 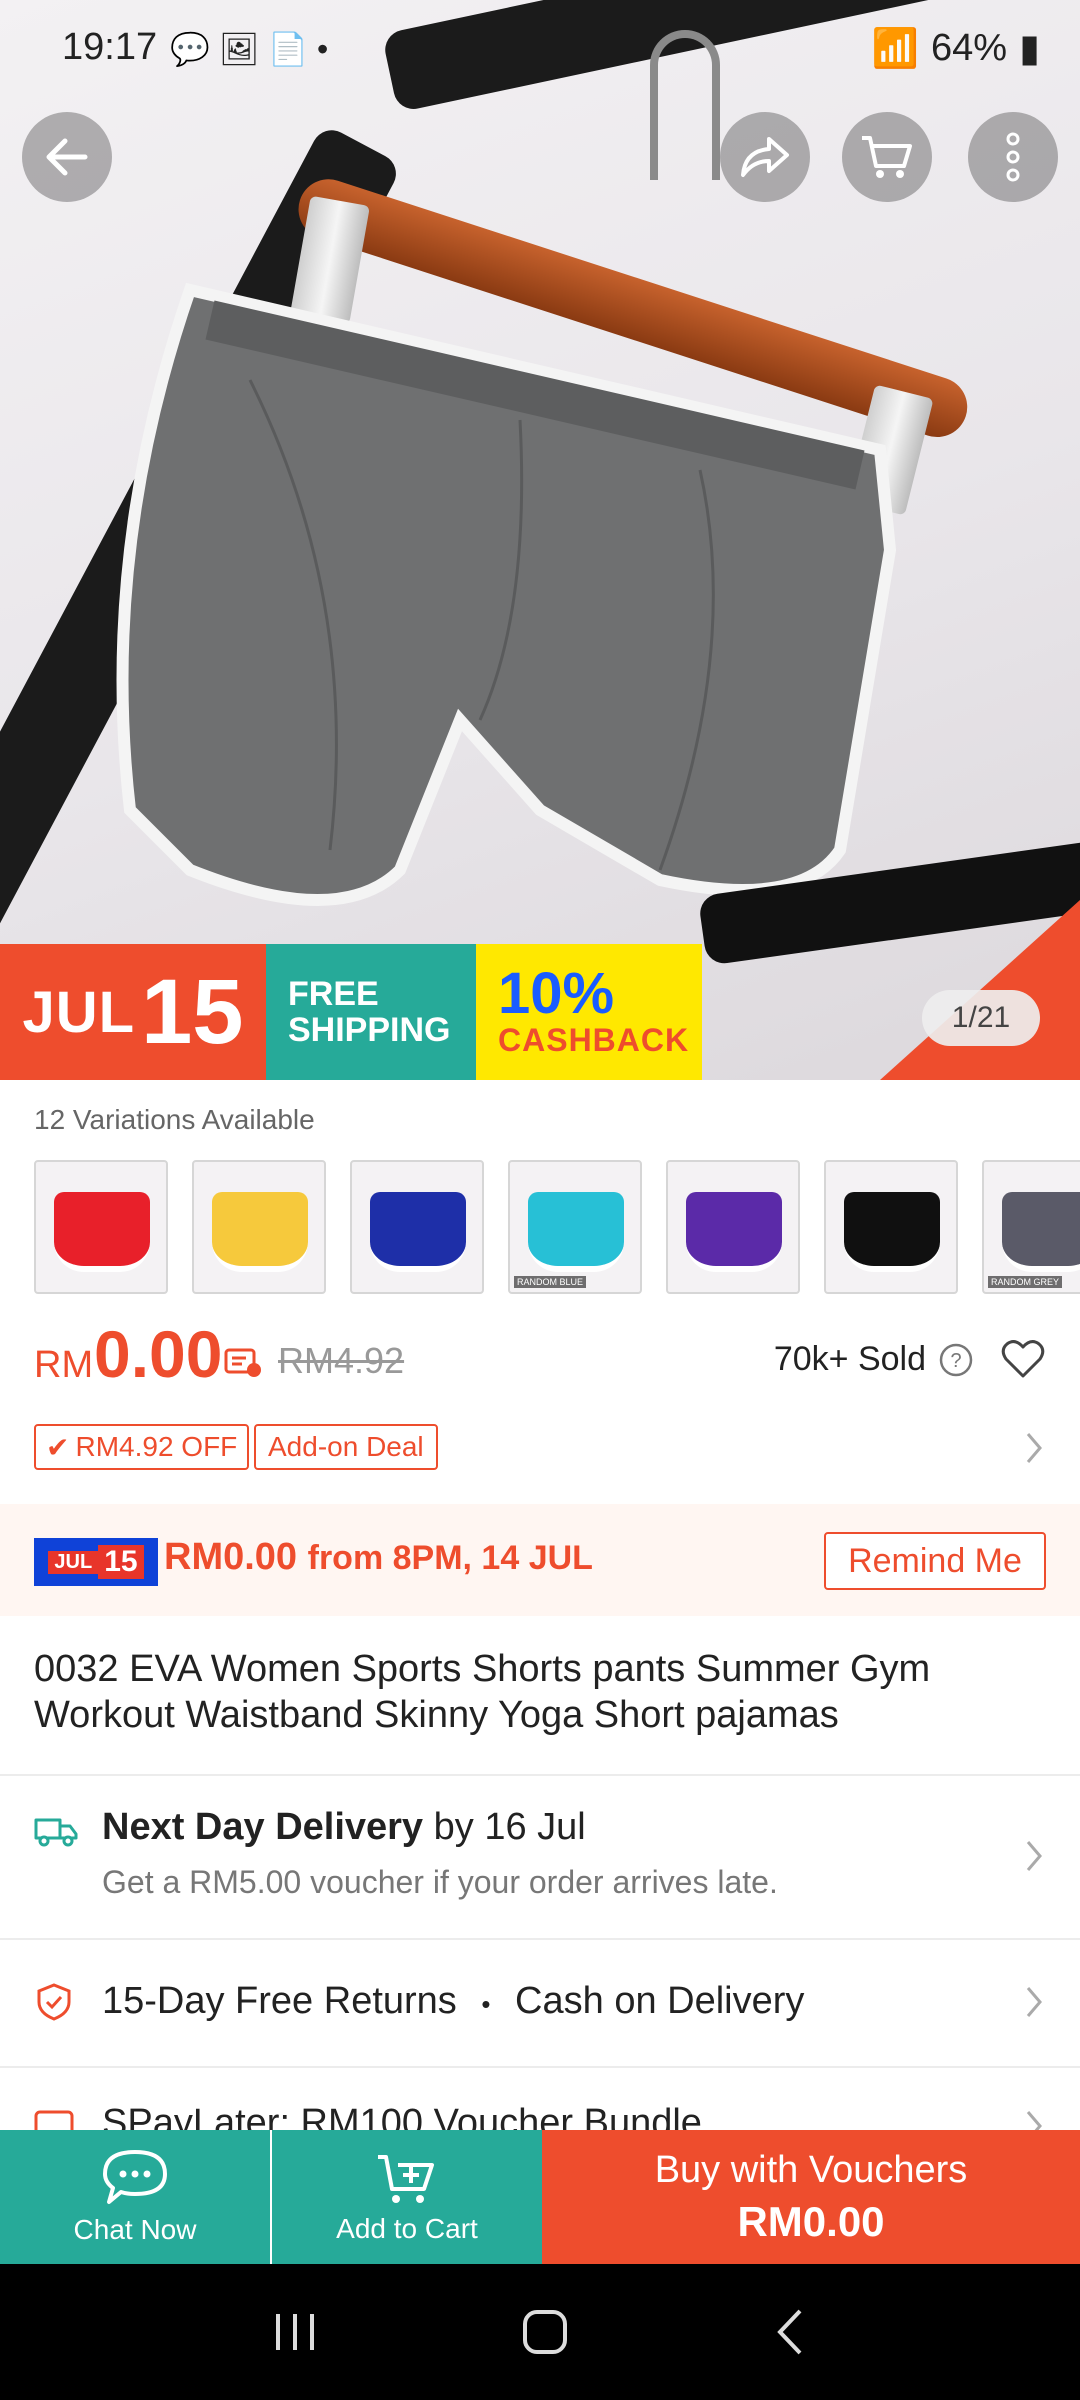 I want to click on variation-tag: RANDOM GREY, so click(x=1025, y=1282).